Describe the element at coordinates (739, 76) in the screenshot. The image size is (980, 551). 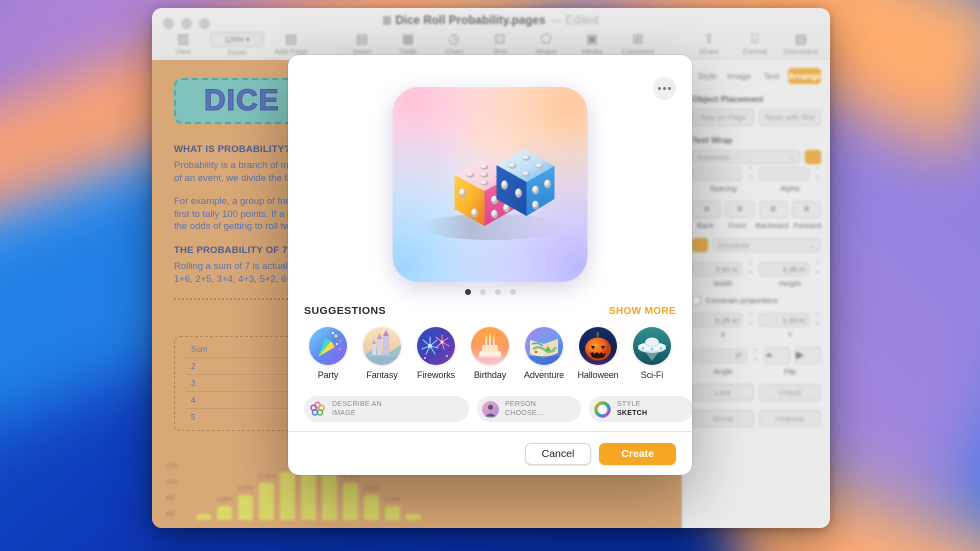
I see `tab-image: Image` at that location.